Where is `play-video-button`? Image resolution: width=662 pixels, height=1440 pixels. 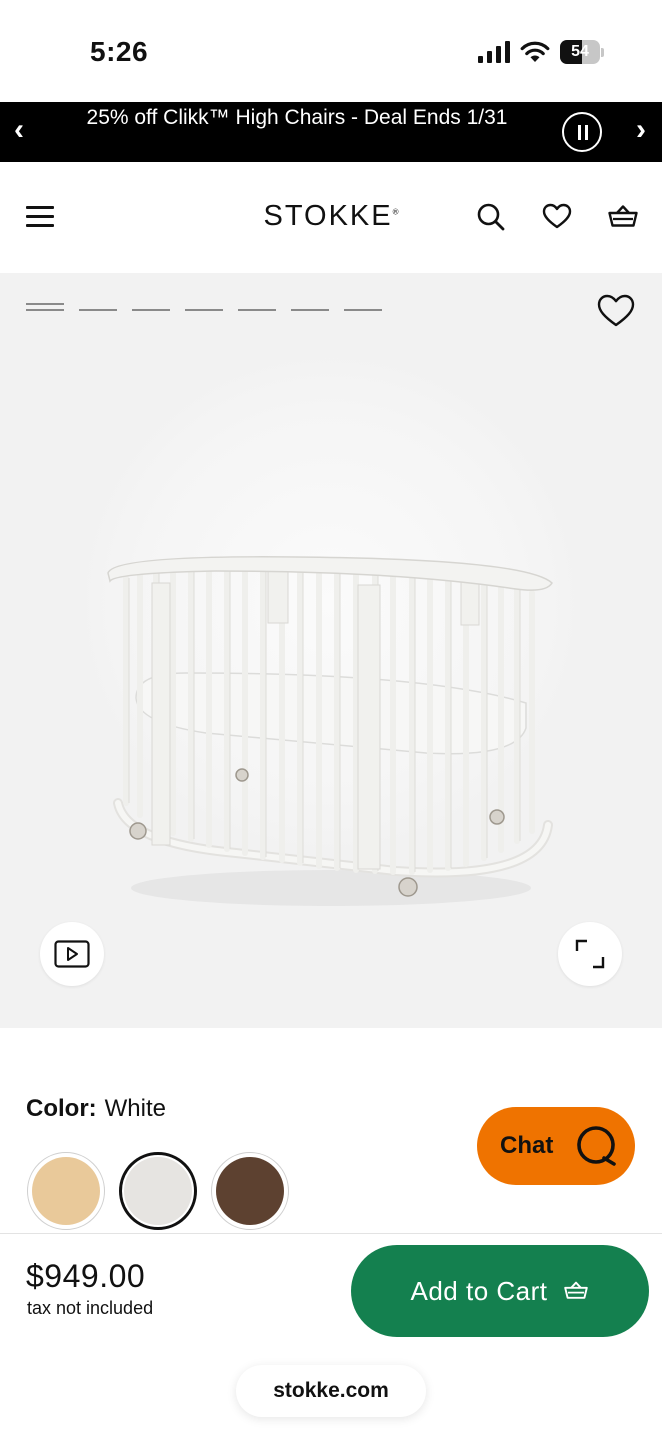
play-video-button is located at coordinates (72, 954).